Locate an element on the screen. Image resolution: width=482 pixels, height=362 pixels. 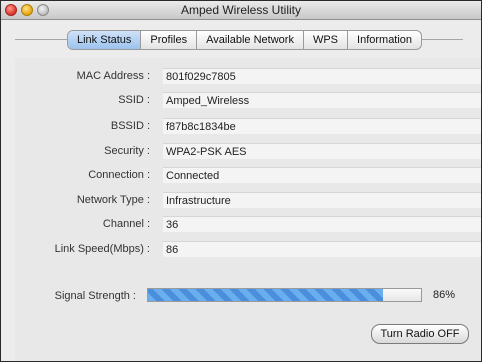
ssid-row: SSID : Amped_Wireless is located at coordinates (248, 100).